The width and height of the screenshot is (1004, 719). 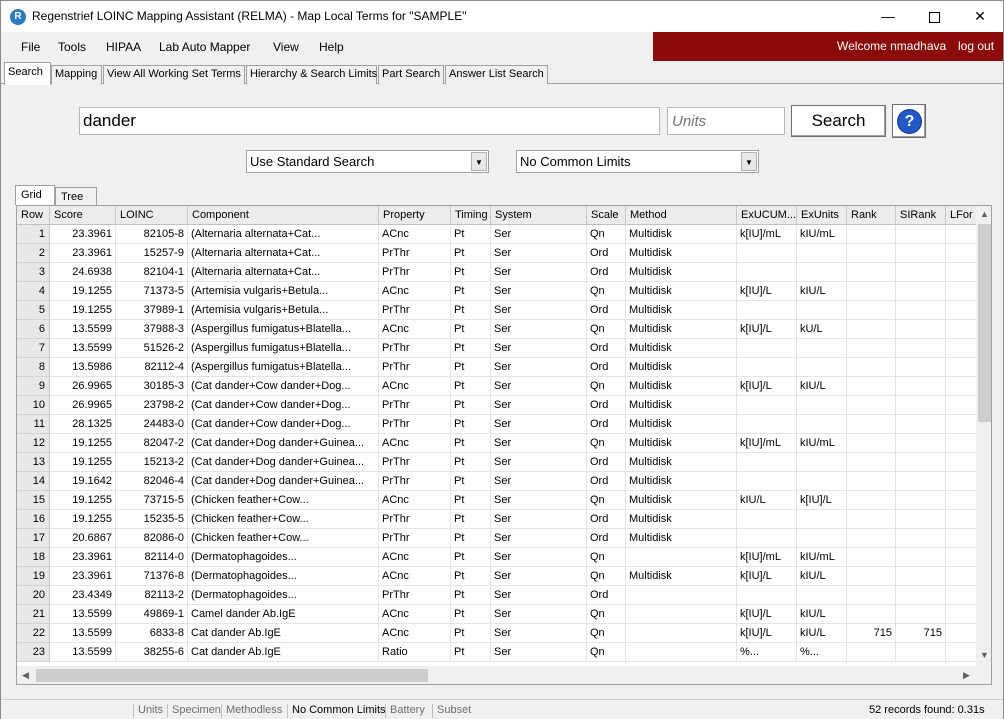 I want to click on cell-score: 19.1255, so click(x=83, y=462).